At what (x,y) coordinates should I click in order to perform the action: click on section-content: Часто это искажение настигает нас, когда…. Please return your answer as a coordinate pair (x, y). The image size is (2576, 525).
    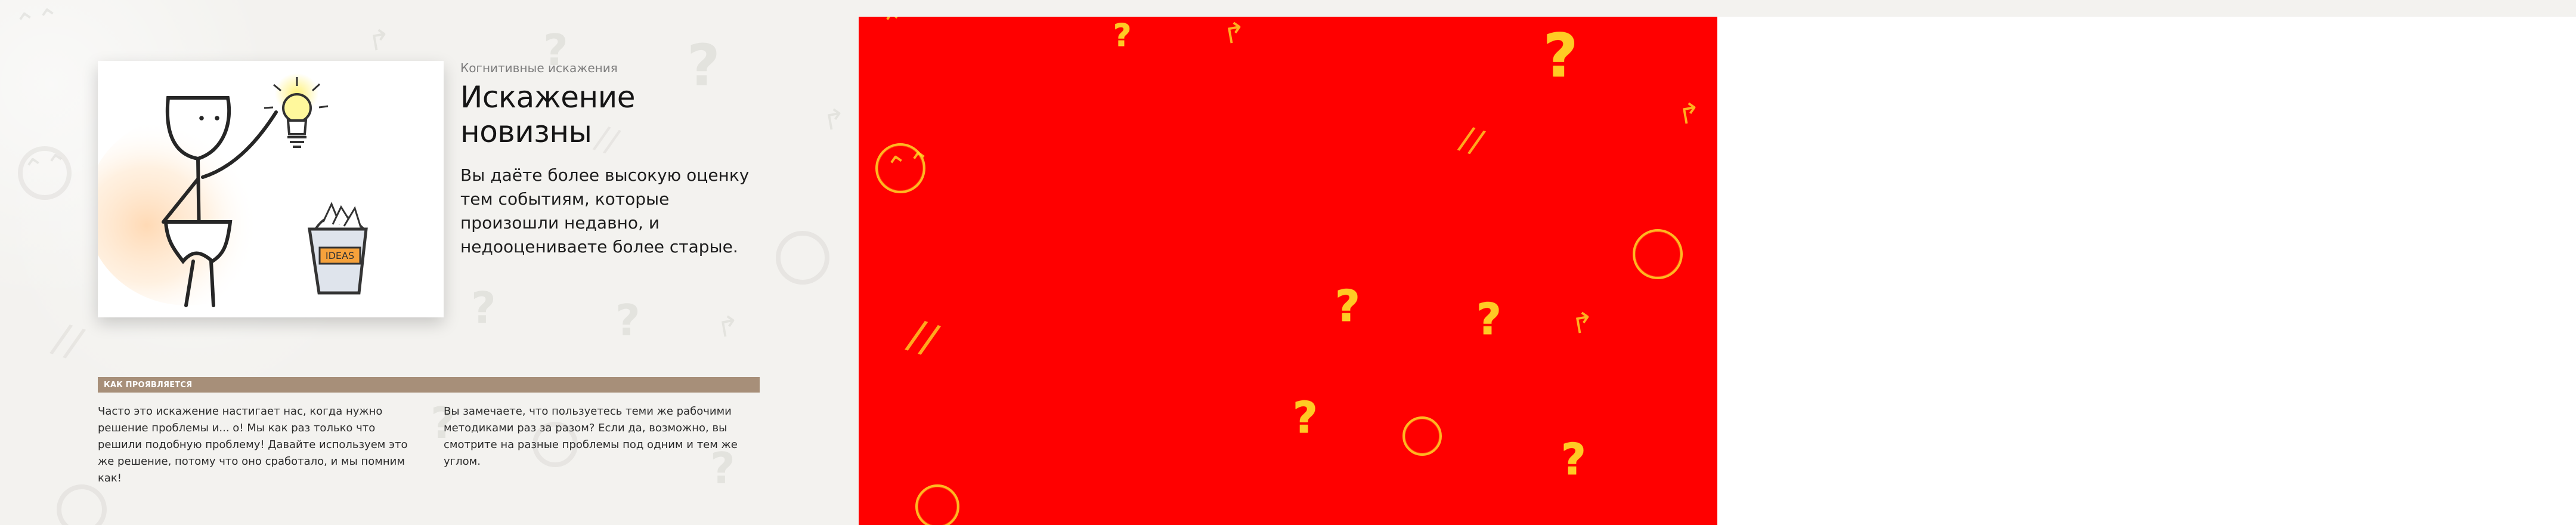
    Looking at the image, I should click on (429, 445).